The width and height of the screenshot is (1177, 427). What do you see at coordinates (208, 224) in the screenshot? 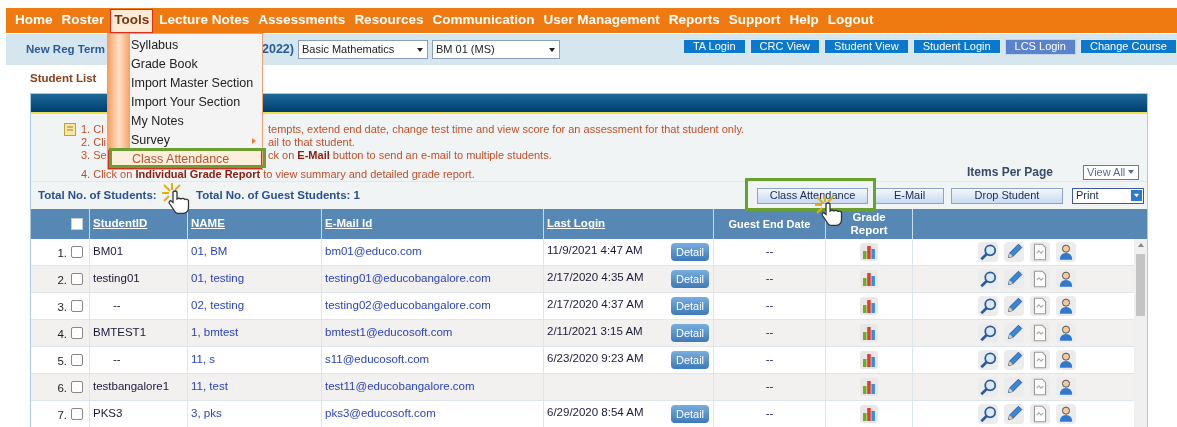
I see `column-header: NAME` at bounding box center [208, 224].